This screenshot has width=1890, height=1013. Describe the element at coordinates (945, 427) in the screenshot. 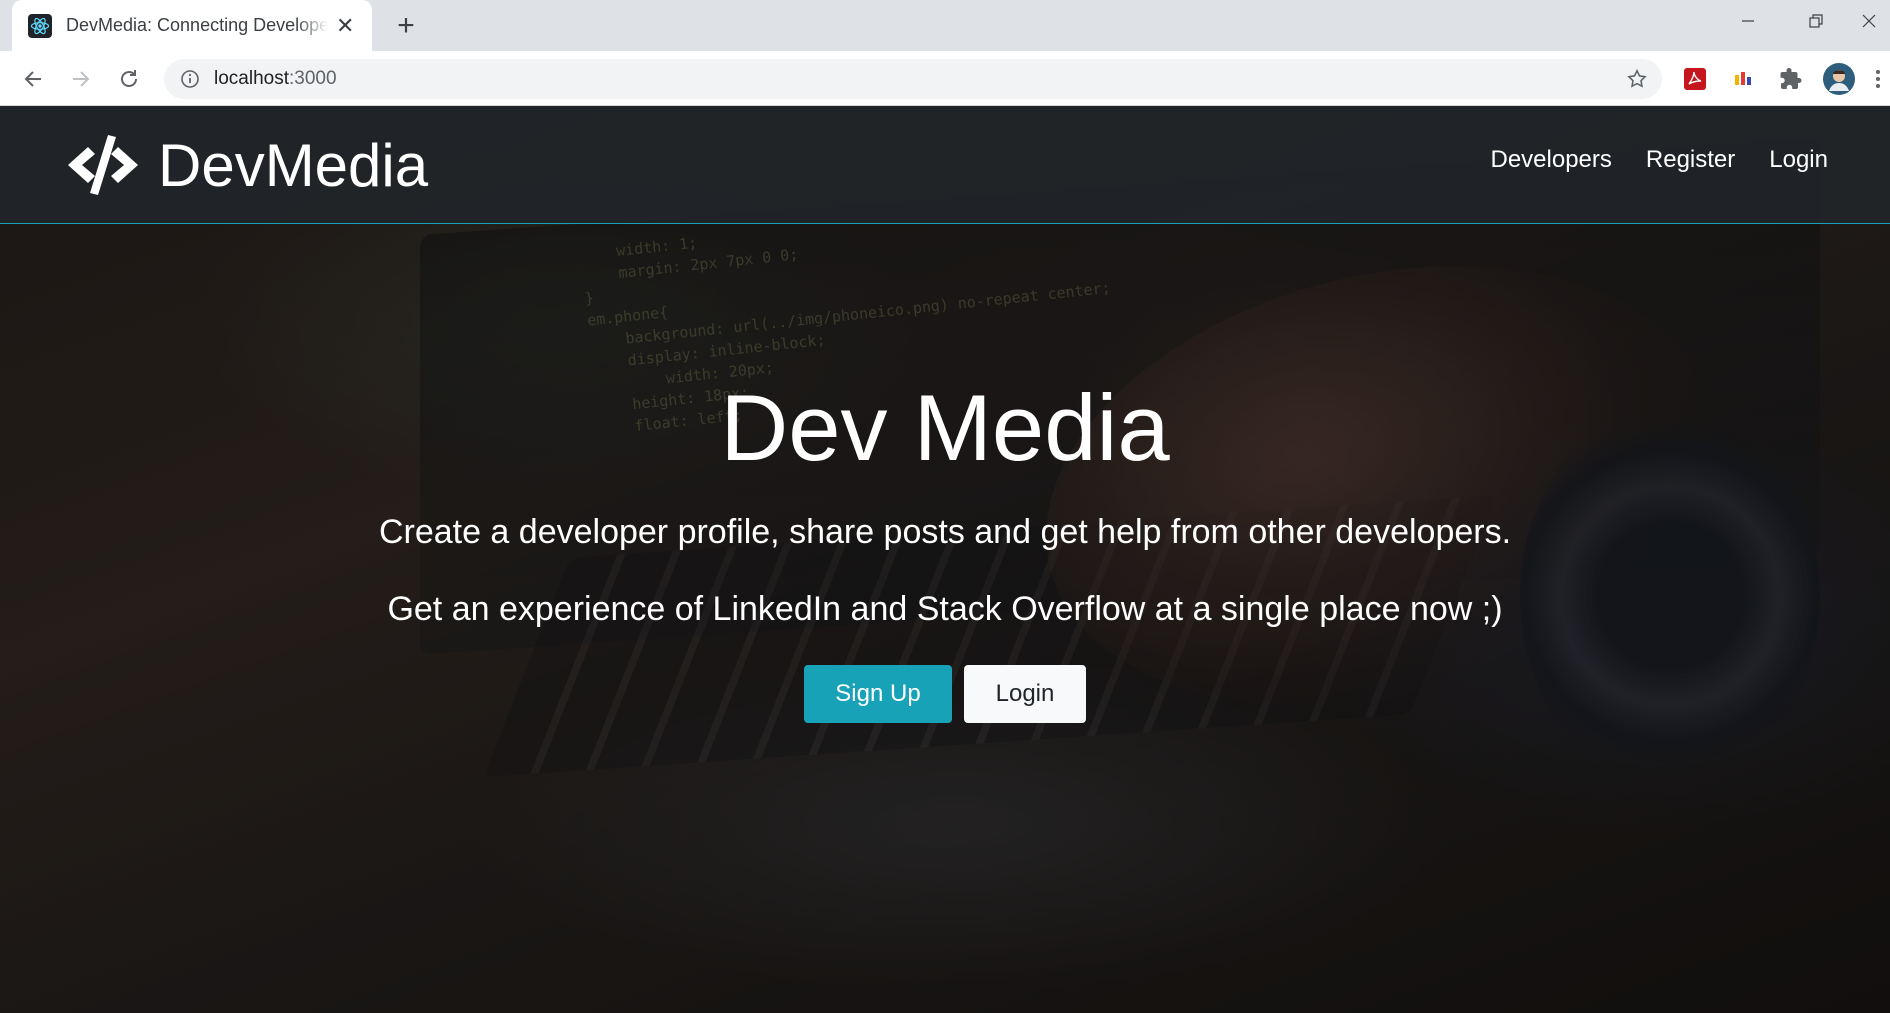

I see `hero-title: Dev Media` at that location.